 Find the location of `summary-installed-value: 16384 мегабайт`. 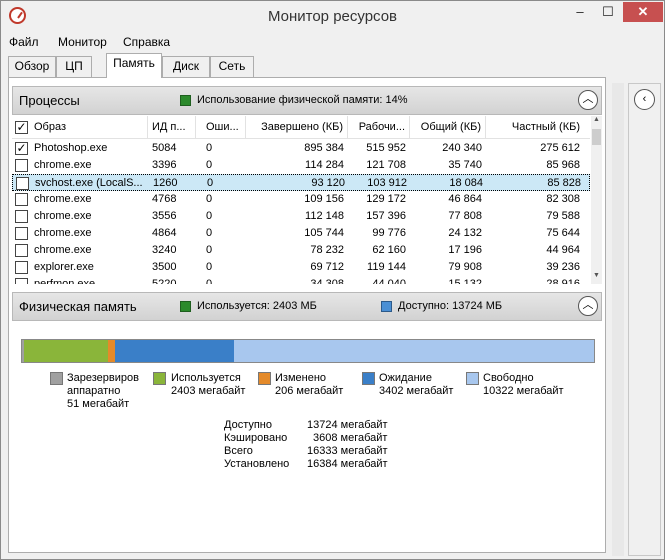

summary-installed-value: 16384 мегабайт is located at coordinates (347, 464).